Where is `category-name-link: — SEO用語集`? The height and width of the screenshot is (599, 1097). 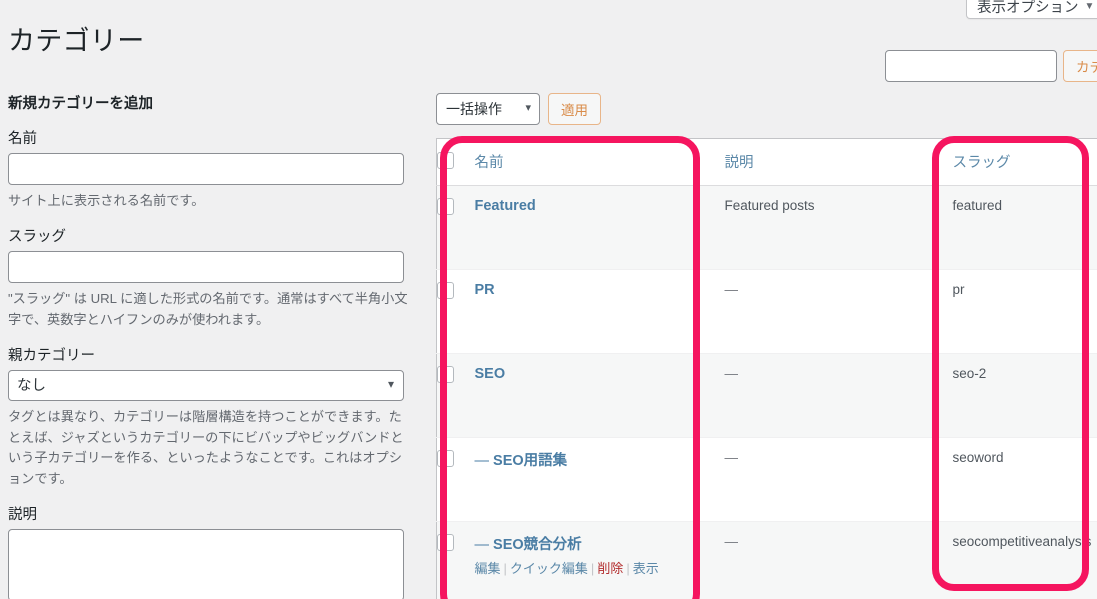
category-name-link: — SEO用語集 is located at coordinates (521, 459).